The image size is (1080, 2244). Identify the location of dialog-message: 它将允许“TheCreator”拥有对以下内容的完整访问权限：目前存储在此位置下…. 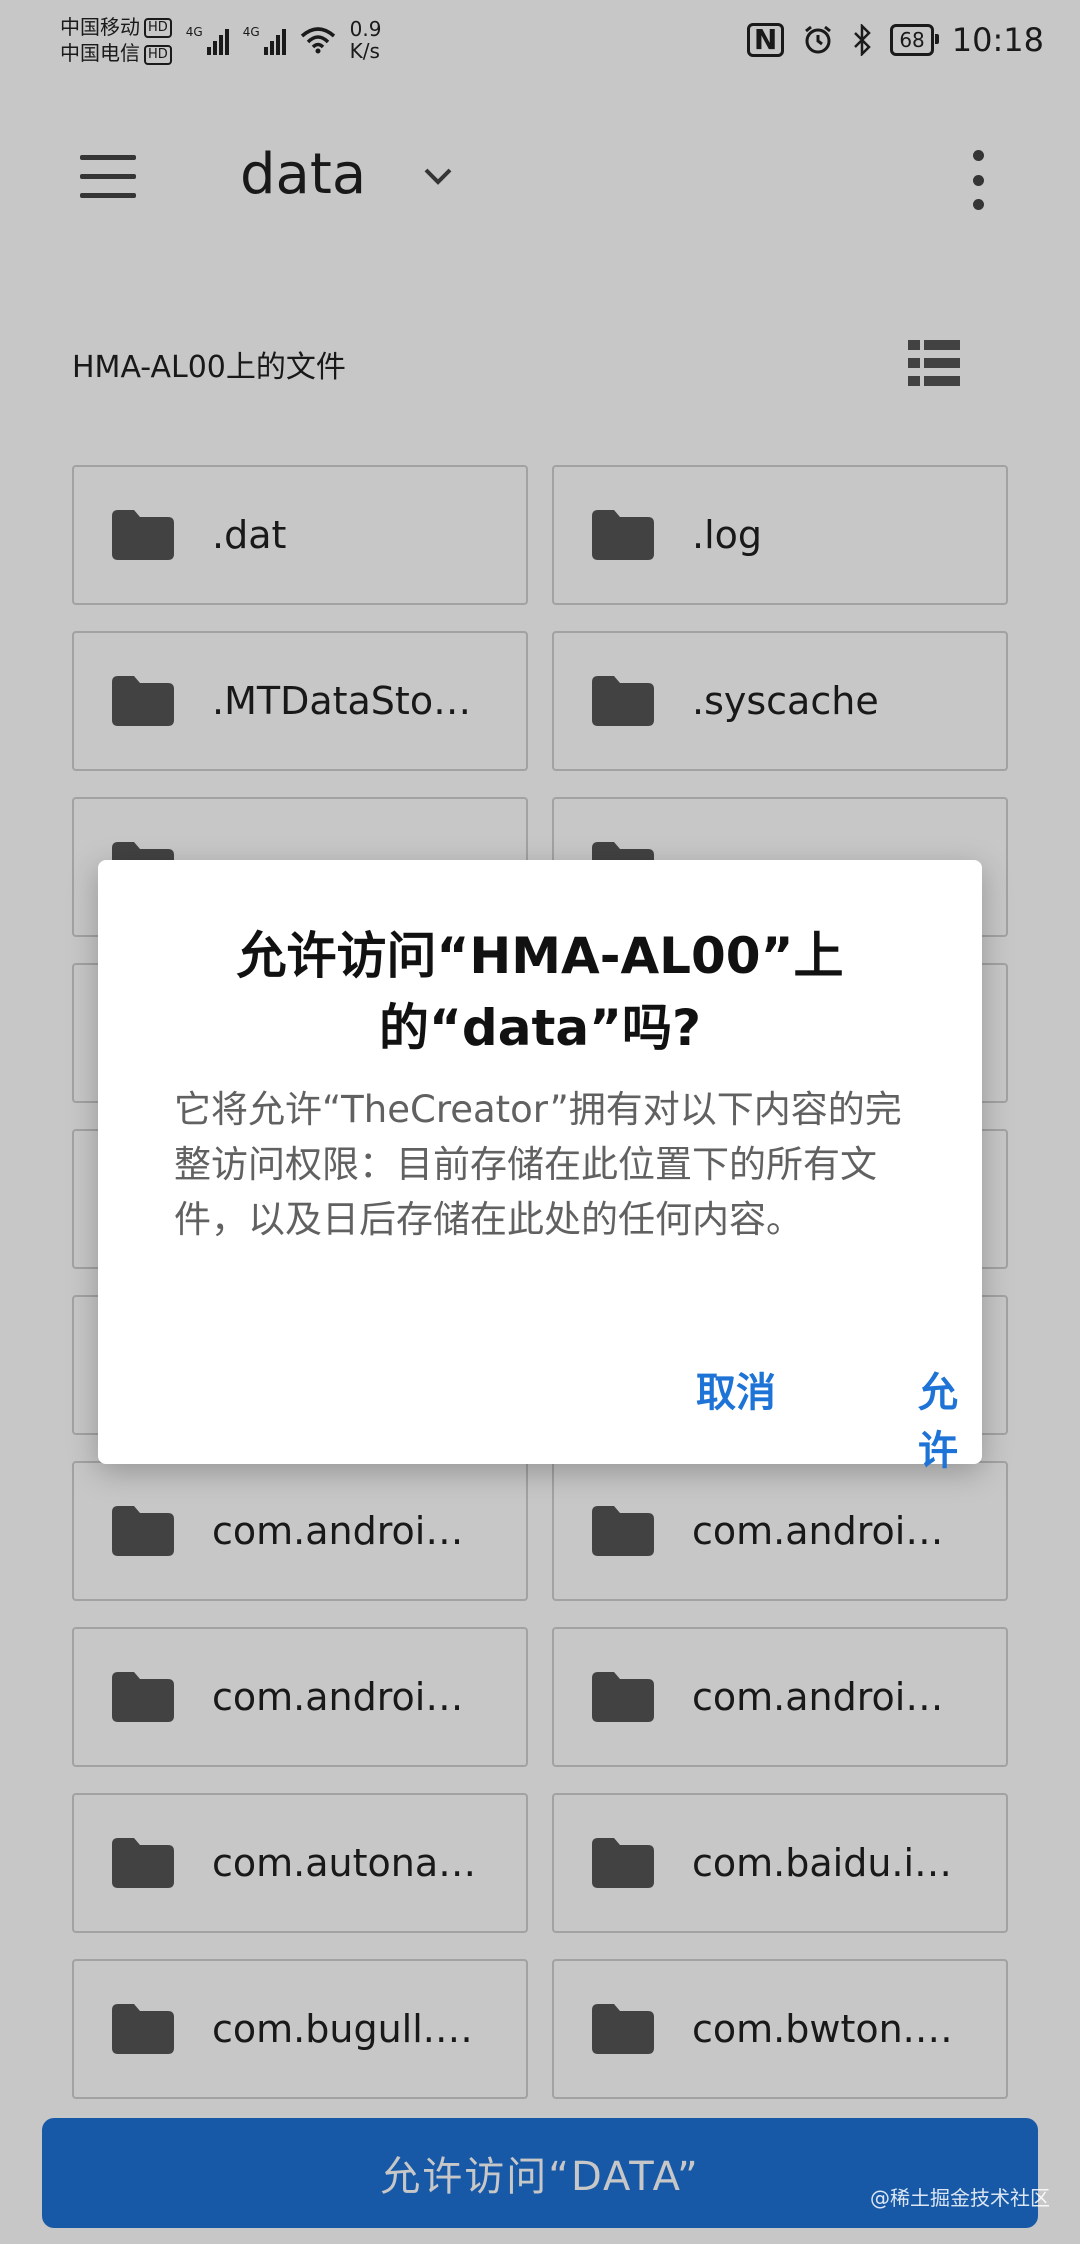
(538, 1164).